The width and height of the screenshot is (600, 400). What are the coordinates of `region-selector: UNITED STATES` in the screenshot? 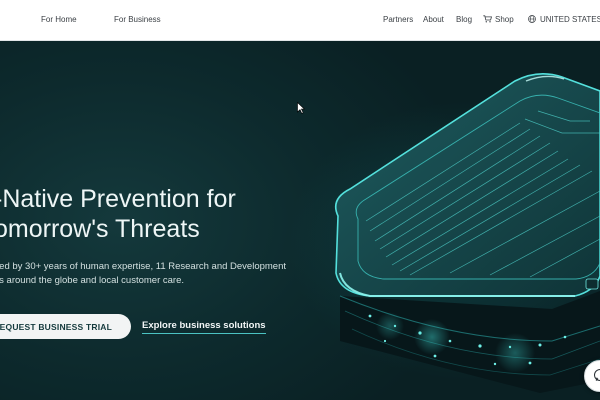 It's located at (564, 19).